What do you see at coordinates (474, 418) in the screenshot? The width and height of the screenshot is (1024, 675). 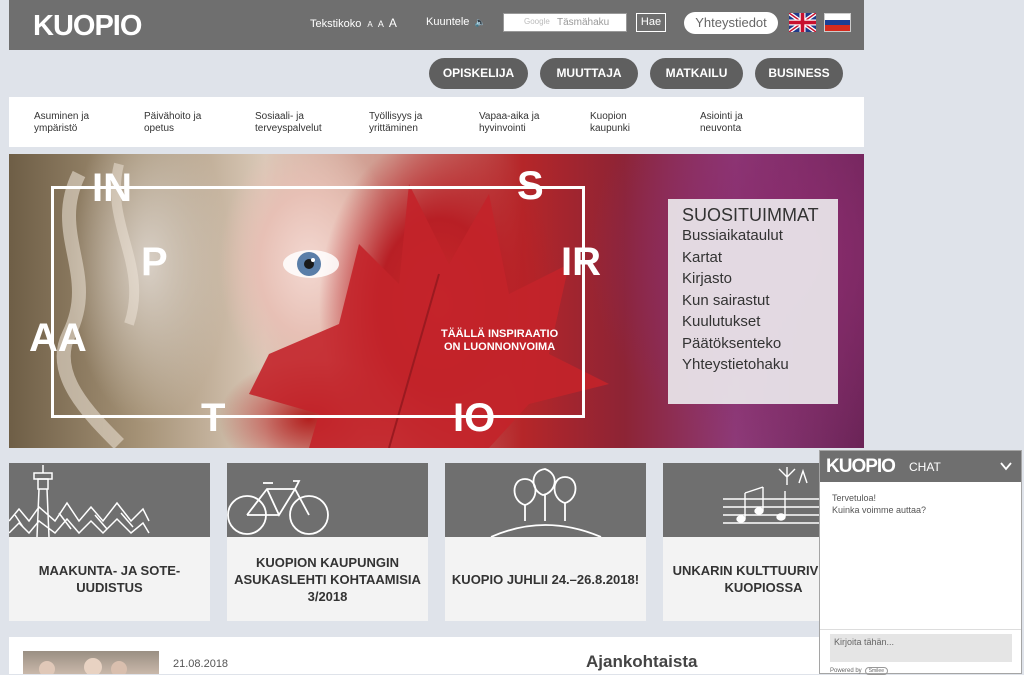 I see `hero-letters-io: IO` at bounding box center [474, 418].